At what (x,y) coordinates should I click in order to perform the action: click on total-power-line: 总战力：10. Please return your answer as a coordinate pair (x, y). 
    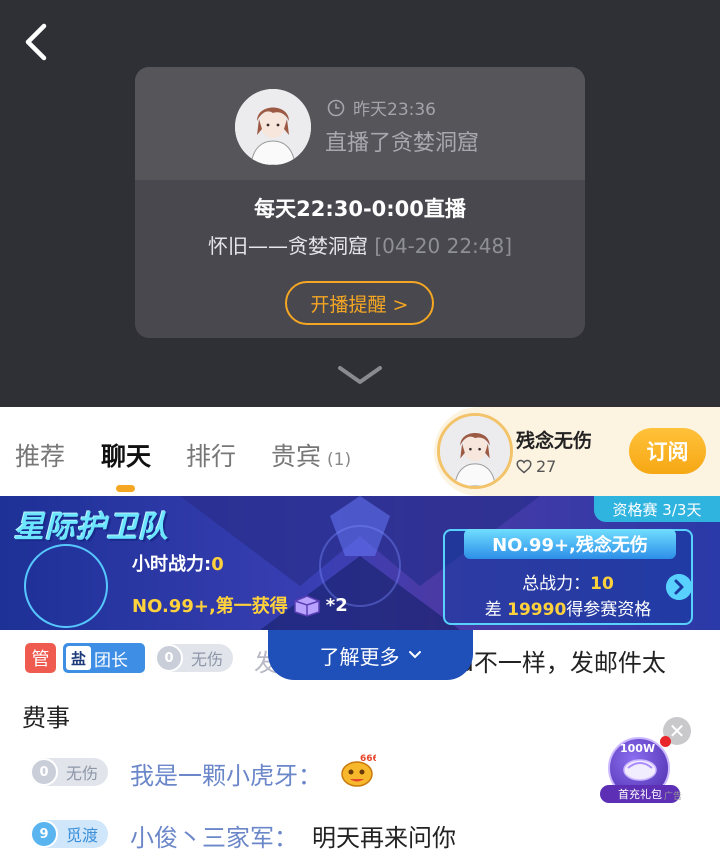
    Looking at the image, I should click on (568, 581).